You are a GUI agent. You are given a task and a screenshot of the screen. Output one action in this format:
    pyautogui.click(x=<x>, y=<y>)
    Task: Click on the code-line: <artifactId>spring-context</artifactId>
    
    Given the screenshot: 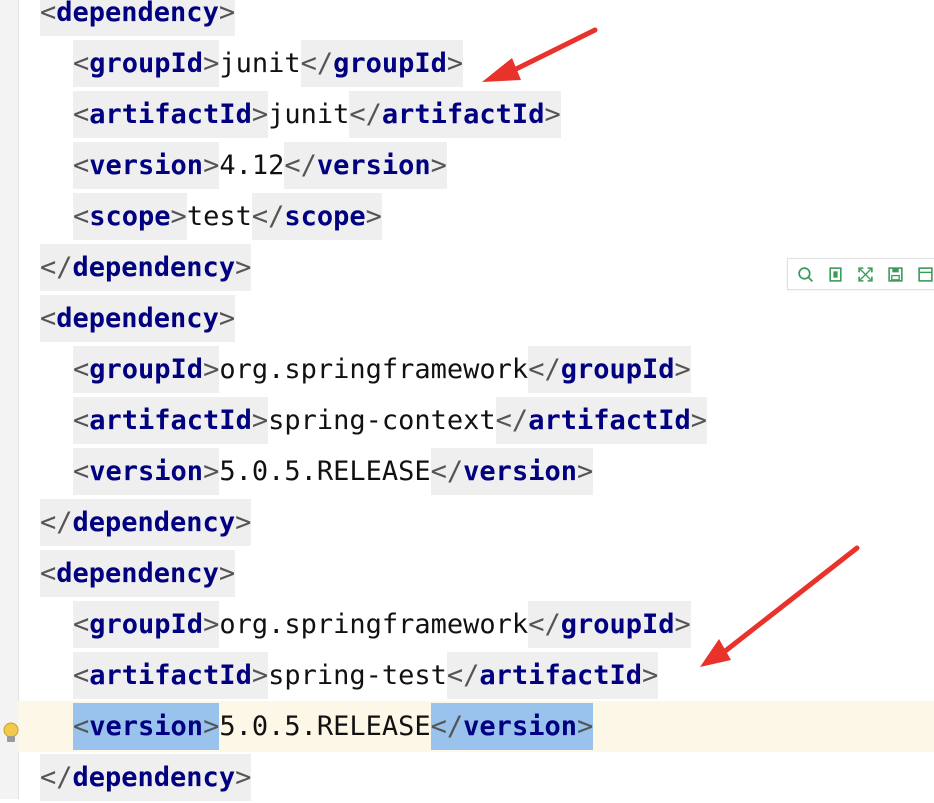 What is the action you would take?
    pyautogui.click(x=476, y=420)
    